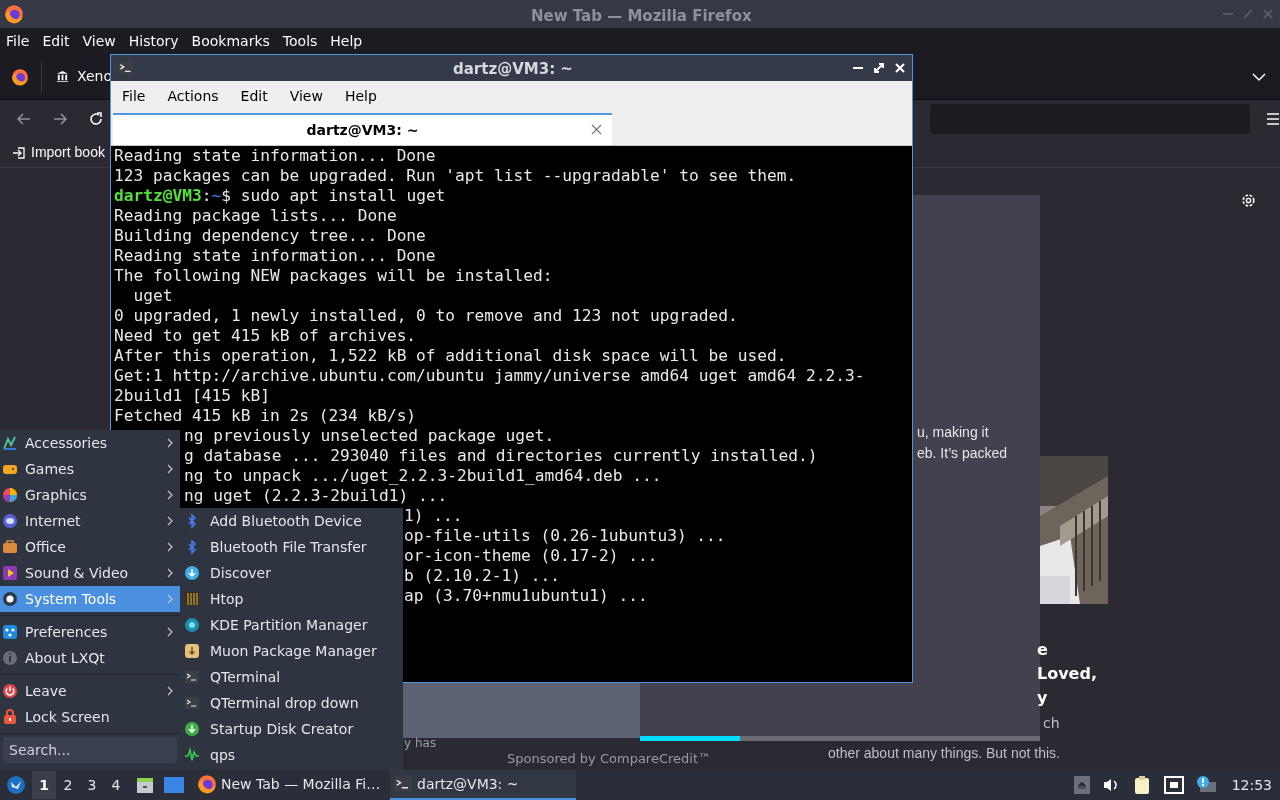  What do you see at coordinates (90, 658) in the screenshot?
I see `menu-item: About LXQt` at bounding box center [90, 658].